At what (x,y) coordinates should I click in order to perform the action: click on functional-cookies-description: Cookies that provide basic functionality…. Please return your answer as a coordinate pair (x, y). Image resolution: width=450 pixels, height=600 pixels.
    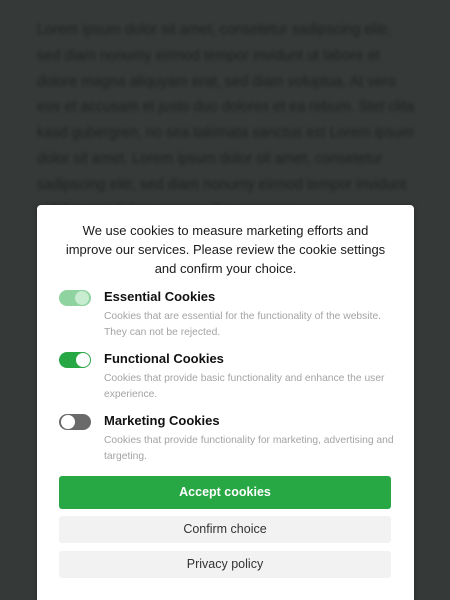
    Looking at the image, I should click on (244, 386).